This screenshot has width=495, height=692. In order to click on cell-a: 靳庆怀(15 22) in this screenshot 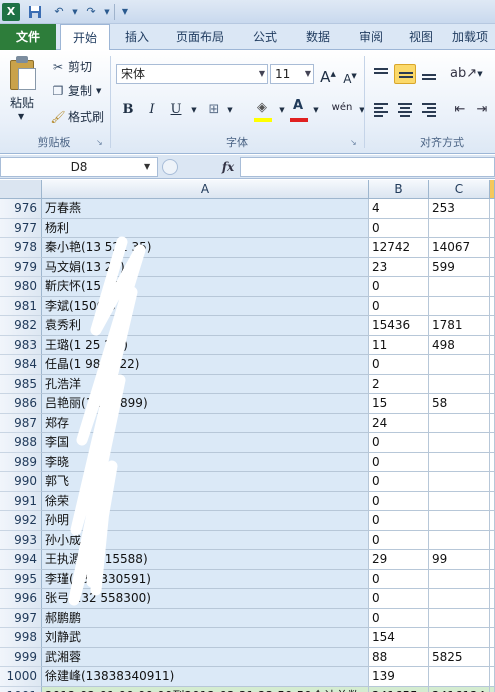, I will do `click(205, 287)`.